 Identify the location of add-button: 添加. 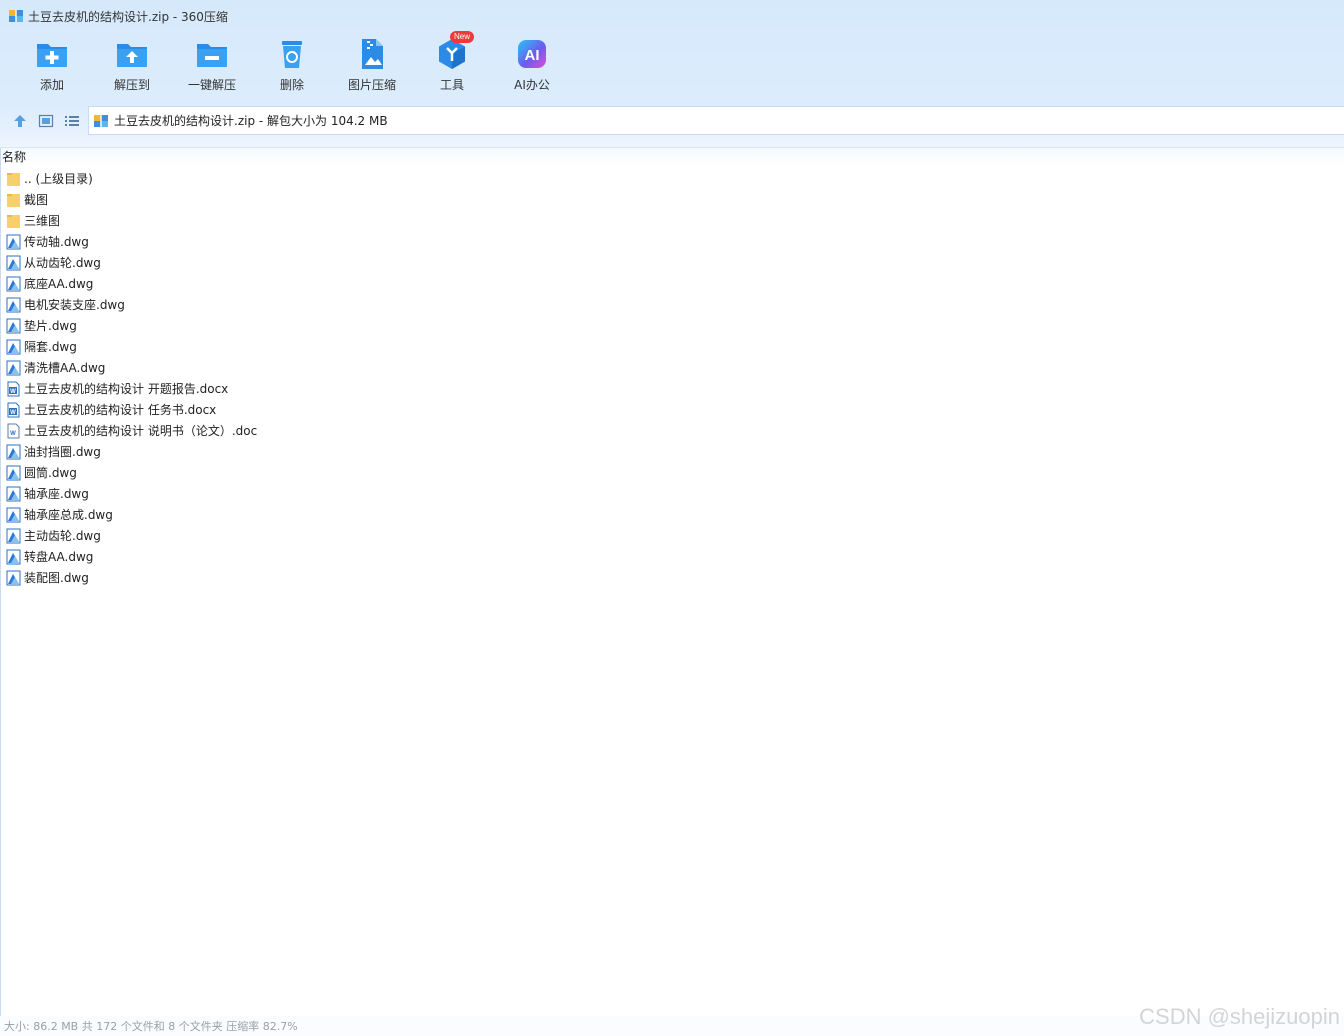
(52, 67).